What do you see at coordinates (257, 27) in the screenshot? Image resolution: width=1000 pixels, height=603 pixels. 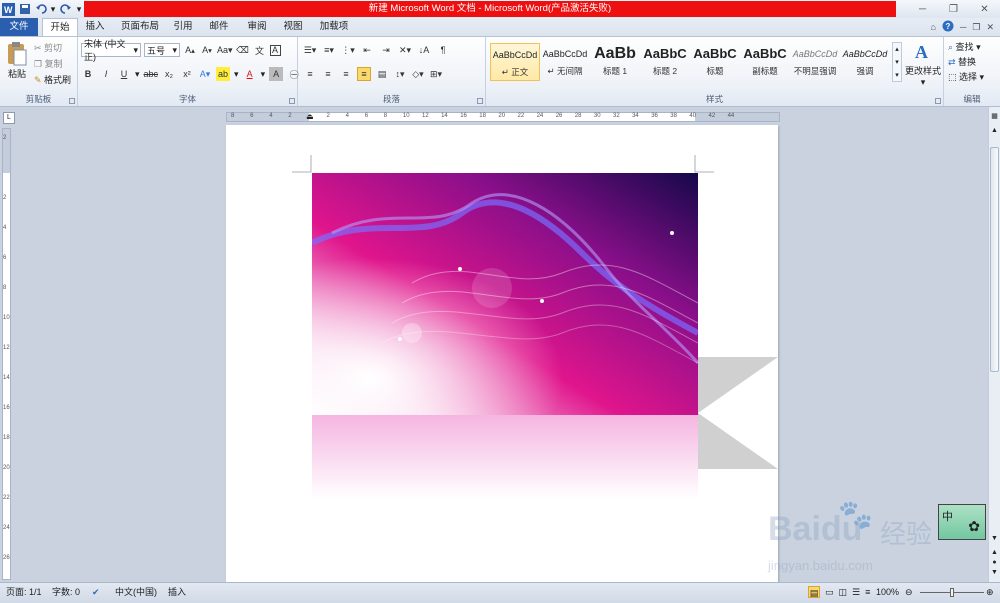 I see `tab-review: 审阅` at bounding box center [257, 27].